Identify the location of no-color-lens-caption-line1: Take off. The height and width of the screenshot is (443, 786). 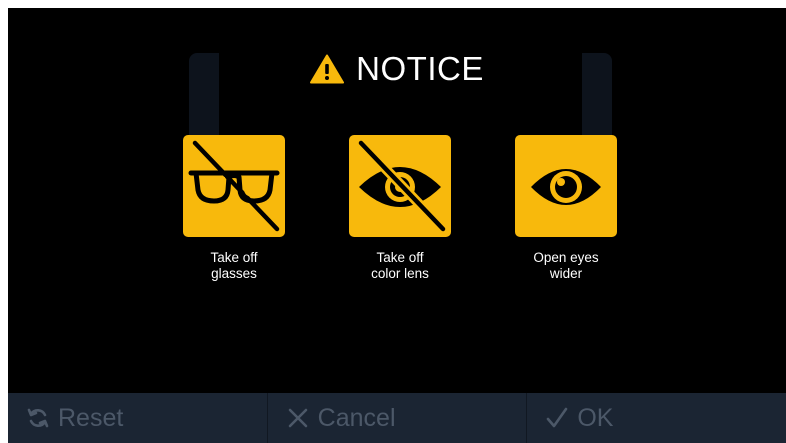
(400, 257).